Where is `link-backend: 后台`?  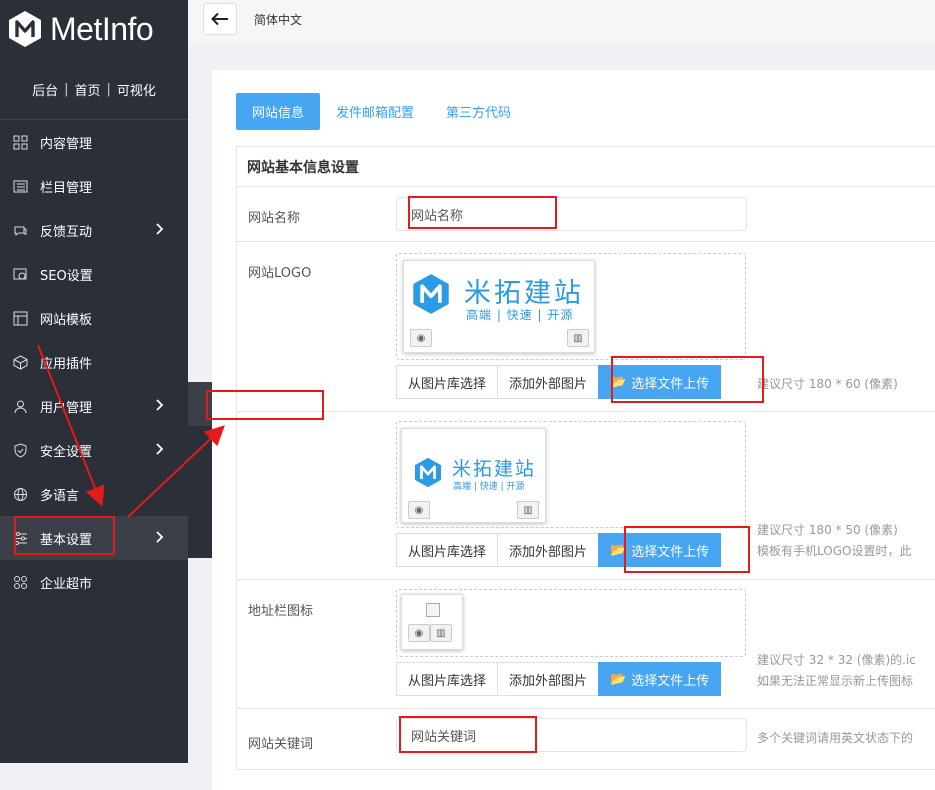 link-backend: 后台 is located at coordinates (45, 89).